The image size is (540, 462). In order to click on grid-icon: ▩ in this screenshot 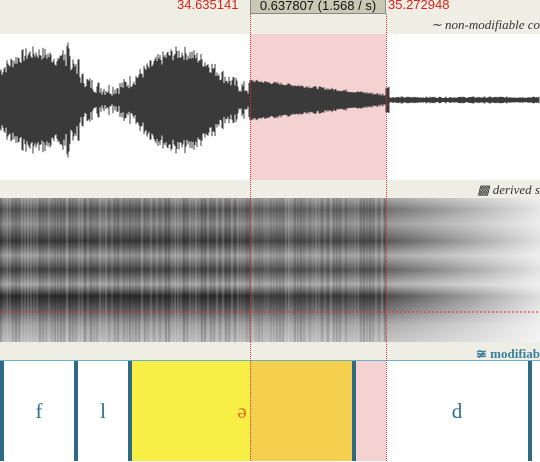, I will do `click(483, 189)`.